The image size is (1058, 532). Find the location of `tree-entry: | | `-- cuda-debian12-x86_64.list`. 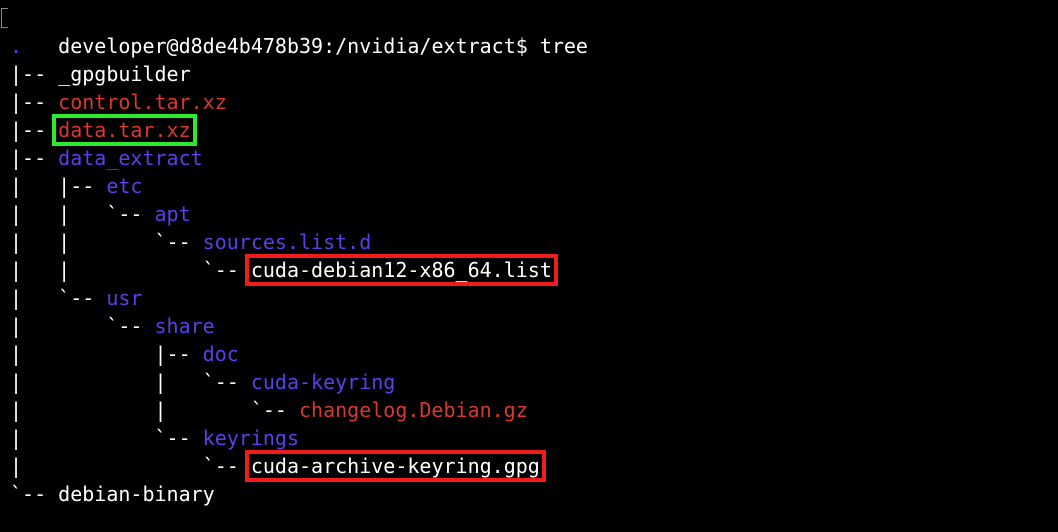

tree-entry: | | `-- cuda-debian12-x86_64.list is located at coordinates (534, 270).